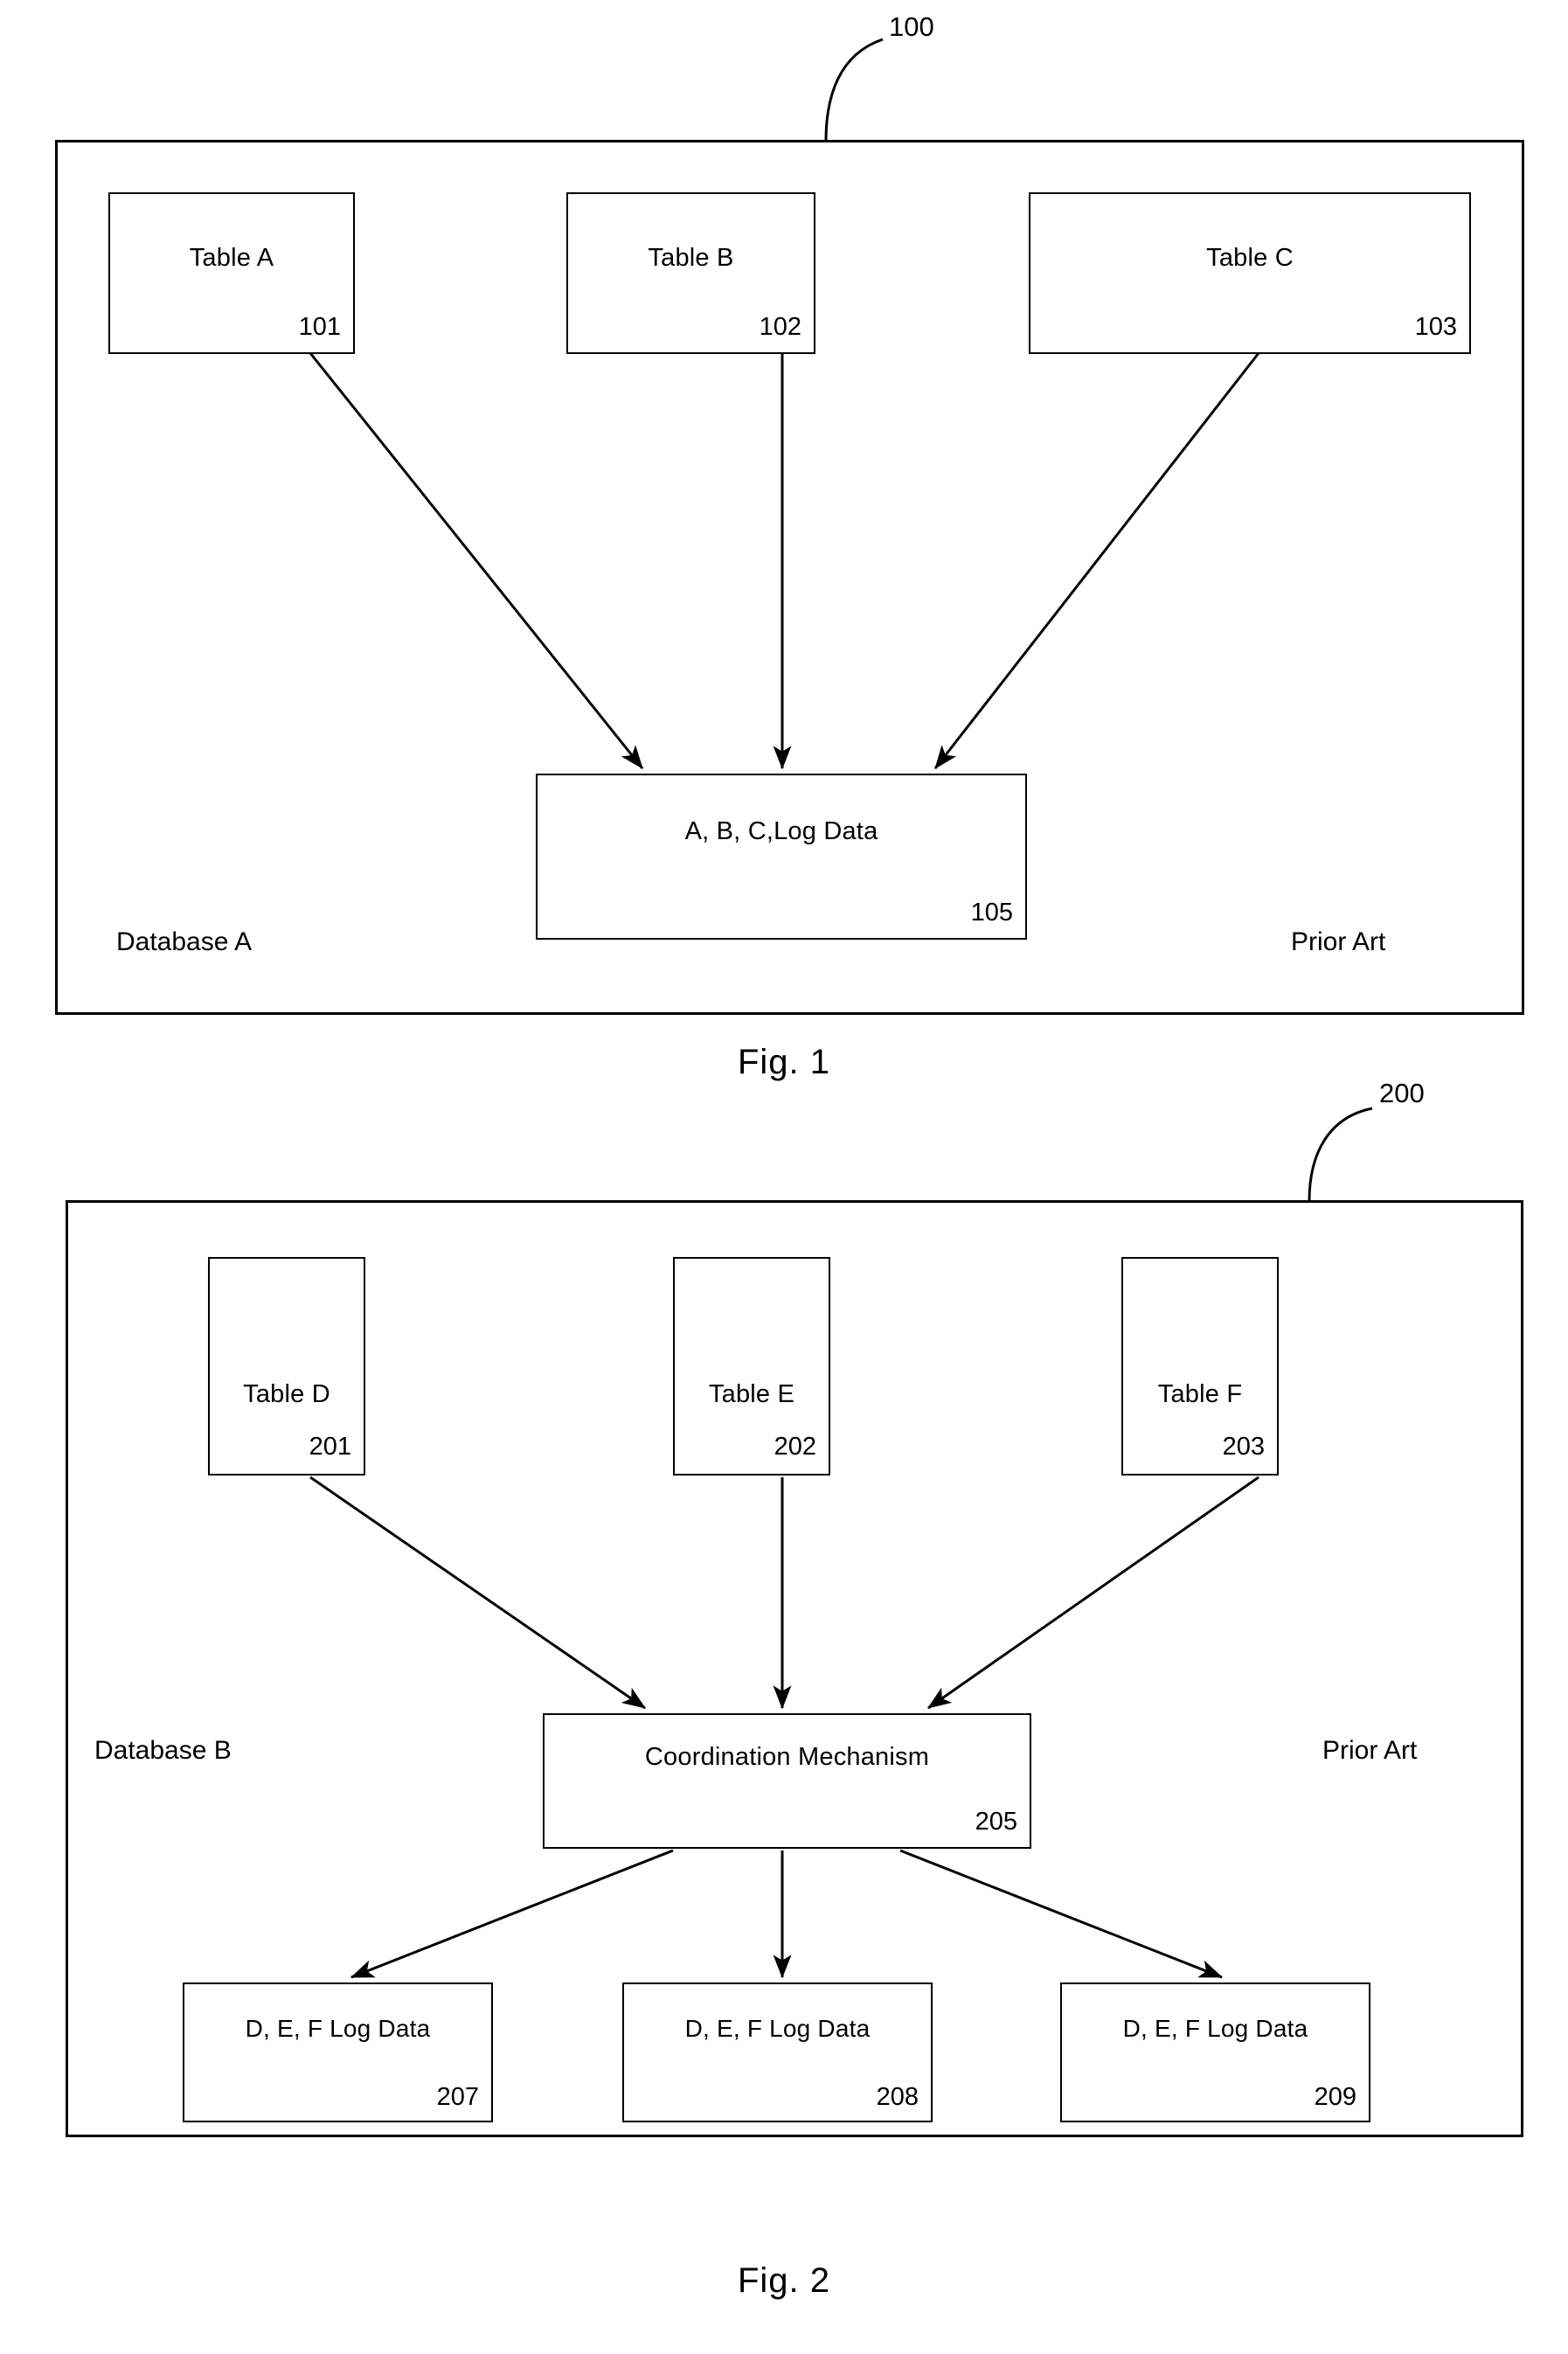  Describe the element at coordinates (232, 258) in the screenshot. I see `table-a-label: Table A` at that location.